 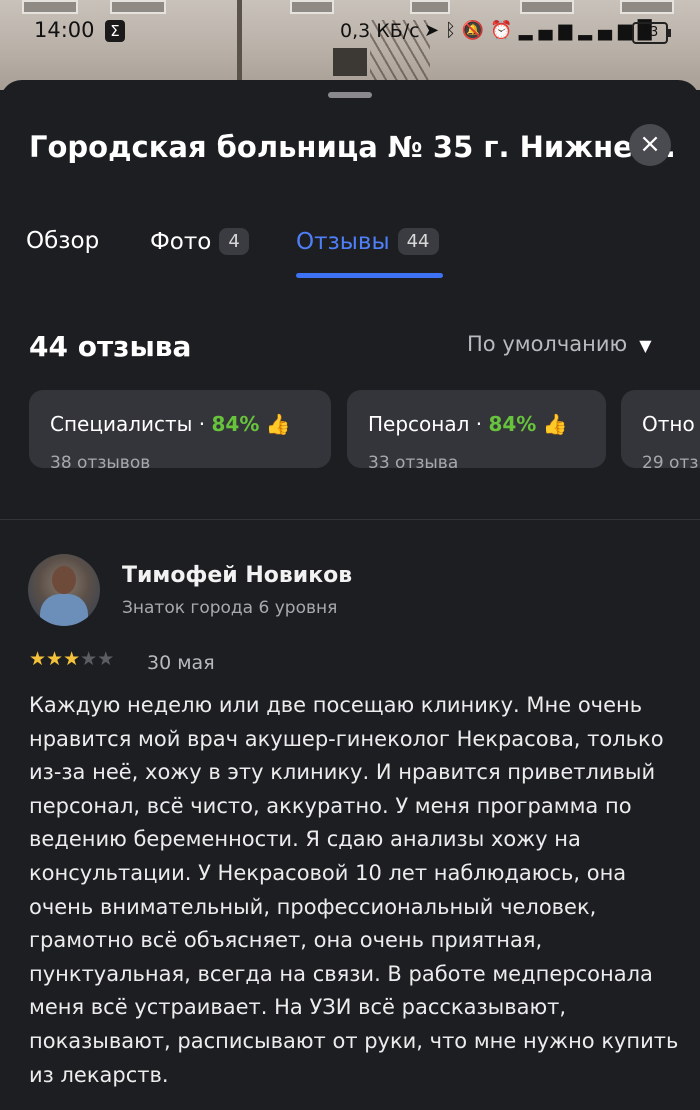 I want to click on close-button: ×, so click(x=650, y=145).